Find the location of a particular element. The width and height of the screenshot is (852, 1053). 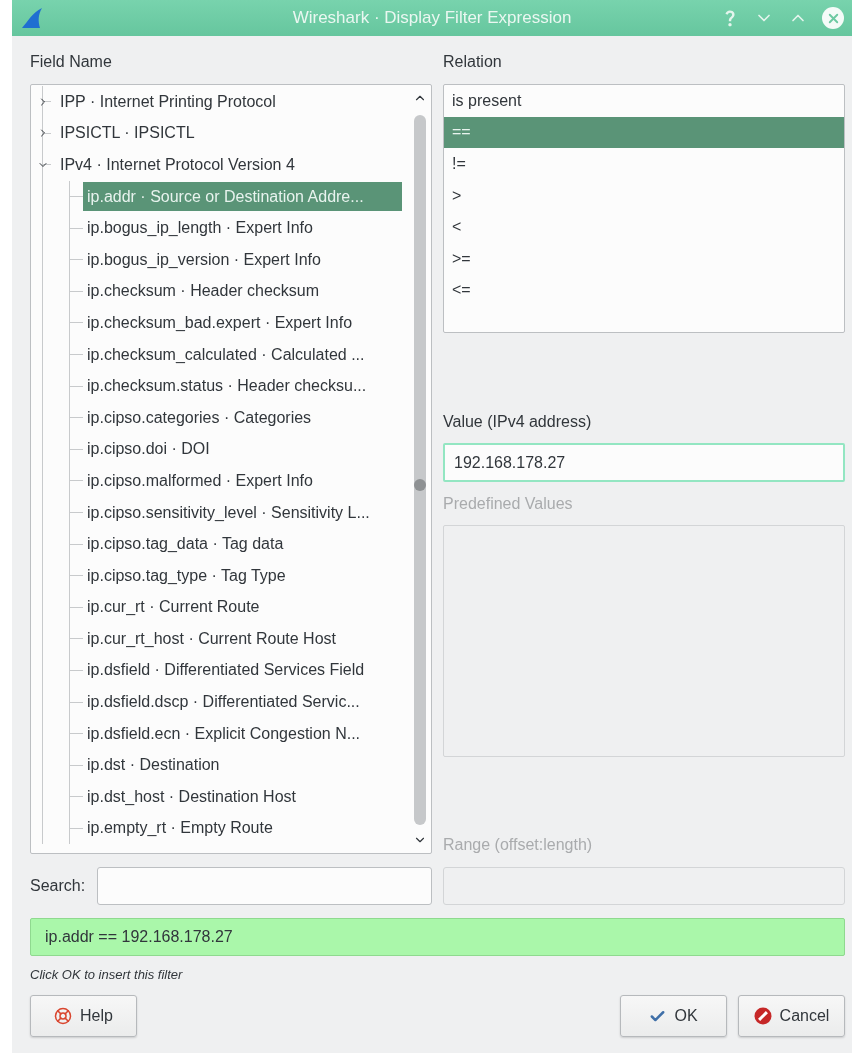

cancel-icon is located at coordinates (762, 1016).